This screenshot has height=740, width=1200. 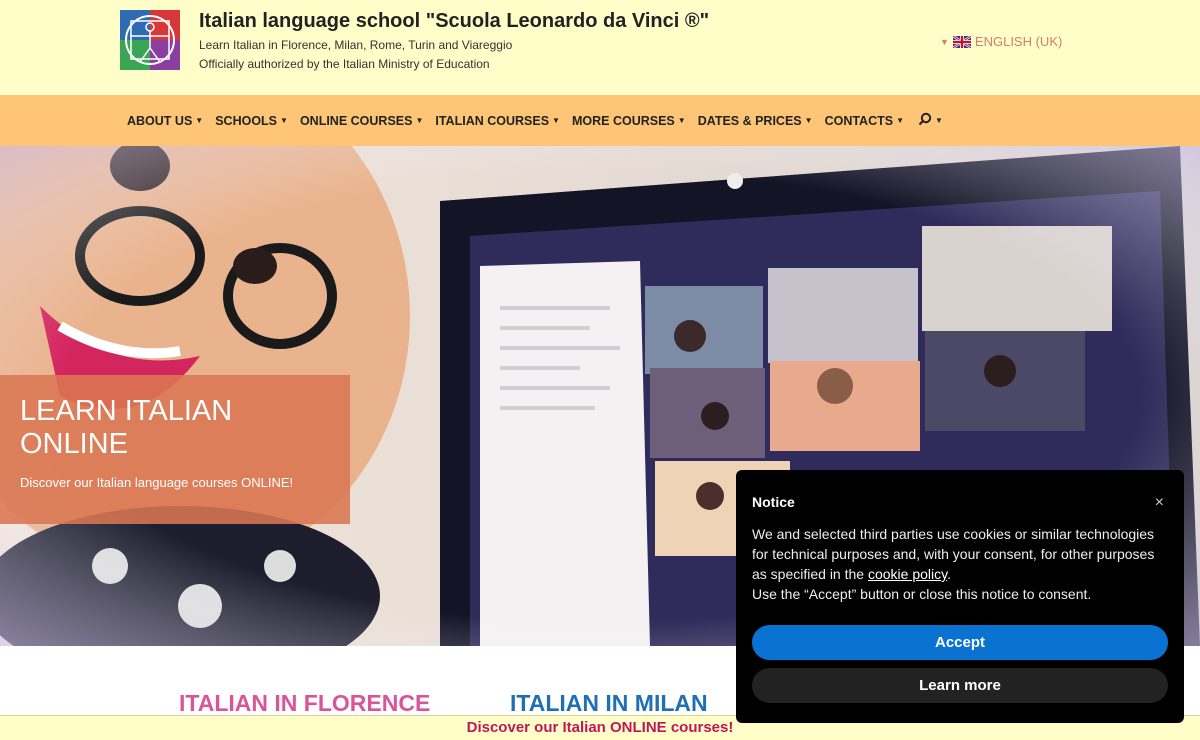 What do you see at coordinates (1018, 41) in the screenshot?
I see `language-label: ENGLISH (UK)` at bounding box center [1018, 41].